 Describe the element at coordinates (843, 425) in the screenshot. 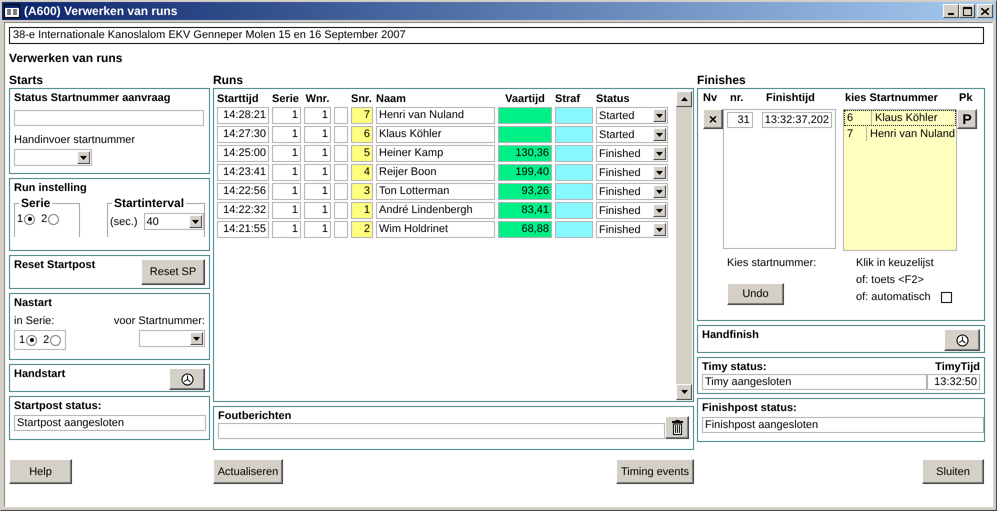

I see `status-field: Finishpost aangesloten` at that location.